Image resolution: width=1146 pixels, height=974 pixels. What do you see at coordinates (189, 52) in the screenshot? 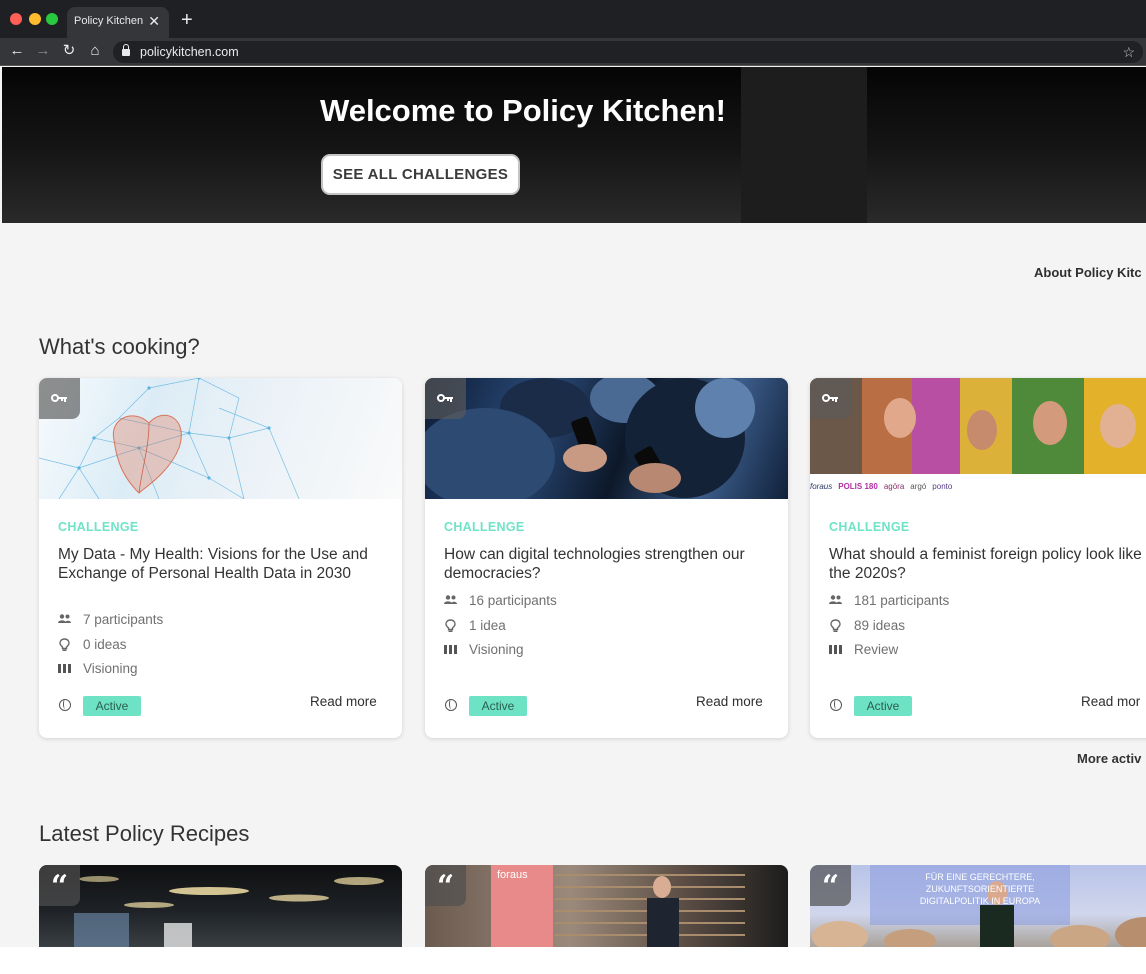
I see `url-text: policykitchen.com` at bounding box center [189, 52].